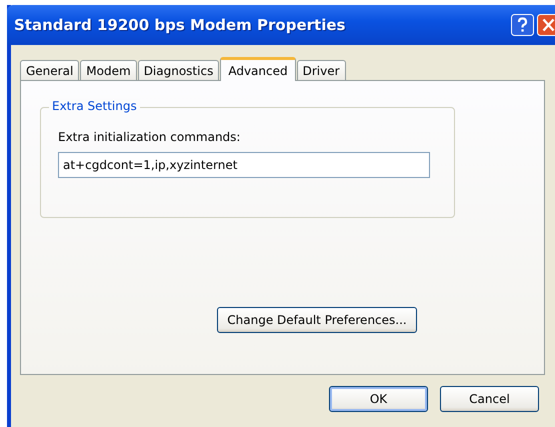 The width and height of the screenshot is (555, 427). Describe the element at coordinates (179, 70) in the screenshot. I see `tab: Diagnostics` at that location.